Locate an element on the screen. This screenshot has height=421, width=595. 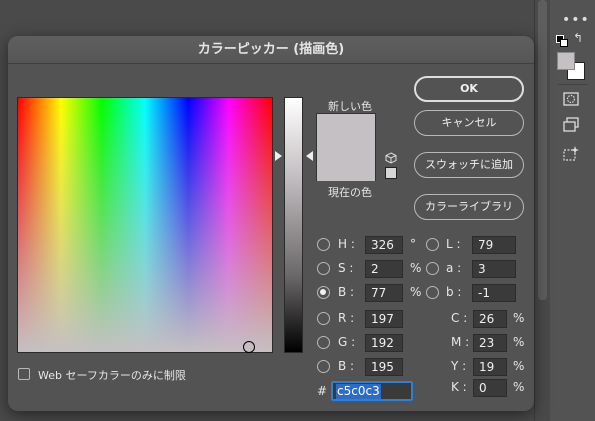
yellow-unit: % is located at coordinates (519, 366).